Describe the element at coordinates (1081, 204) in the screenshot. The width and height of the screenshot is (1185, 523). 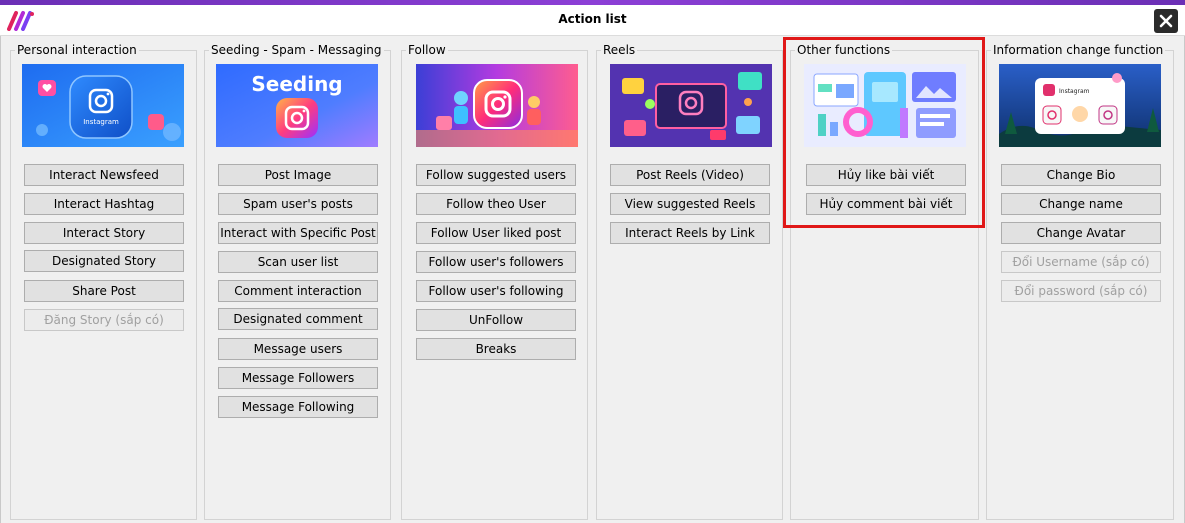
I see `change-name-button: Change name` at that location.